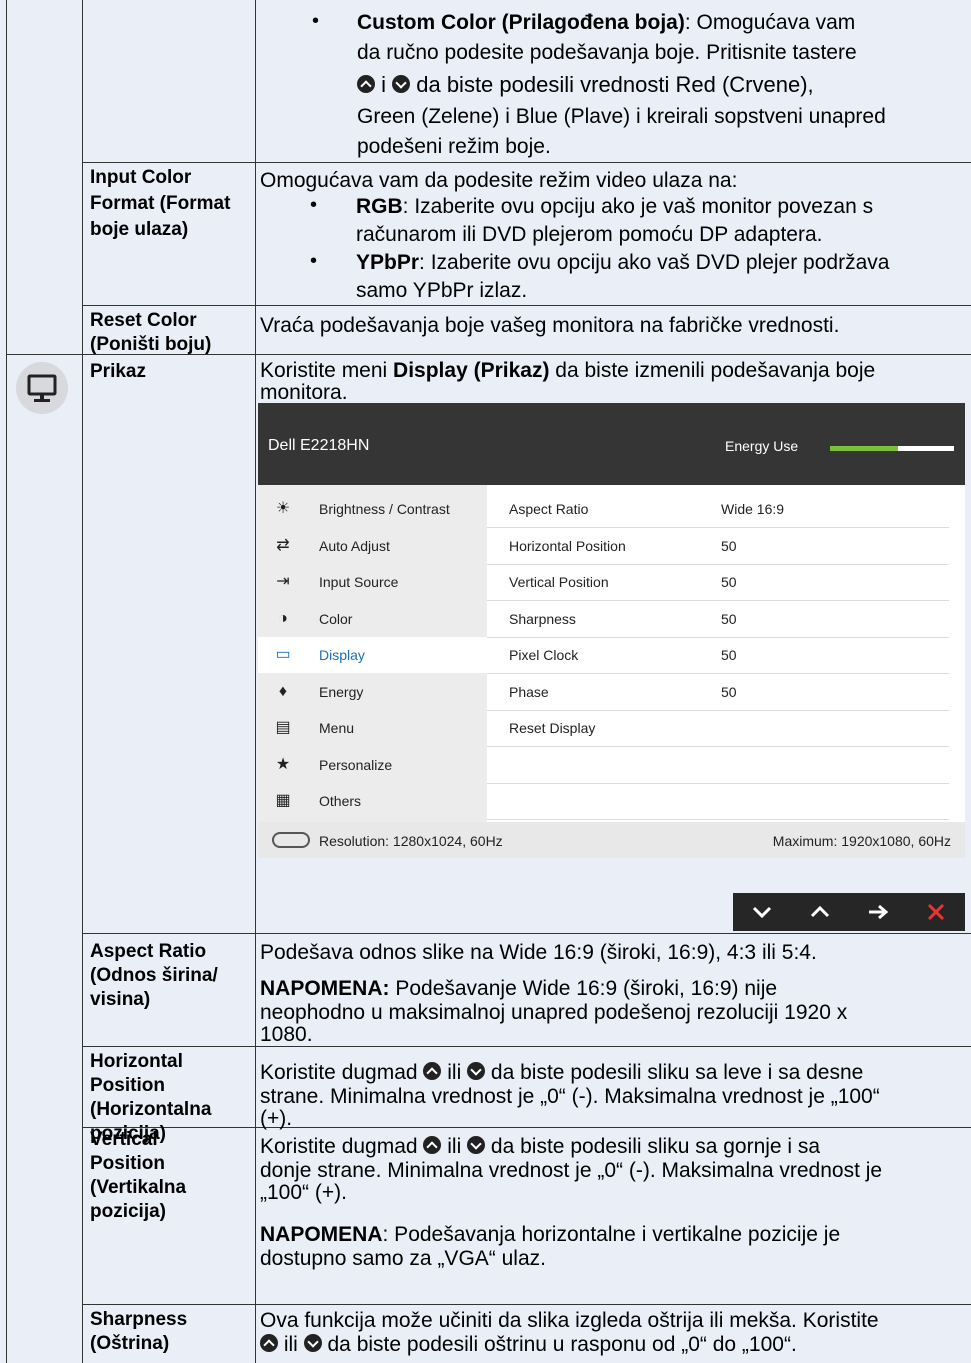 The height and width of the screenshot is (1363, 971). Describe the element at coordinates (753, 509) in the screenshot. I see `osd-setting-value: Wide 16:9` at that location.